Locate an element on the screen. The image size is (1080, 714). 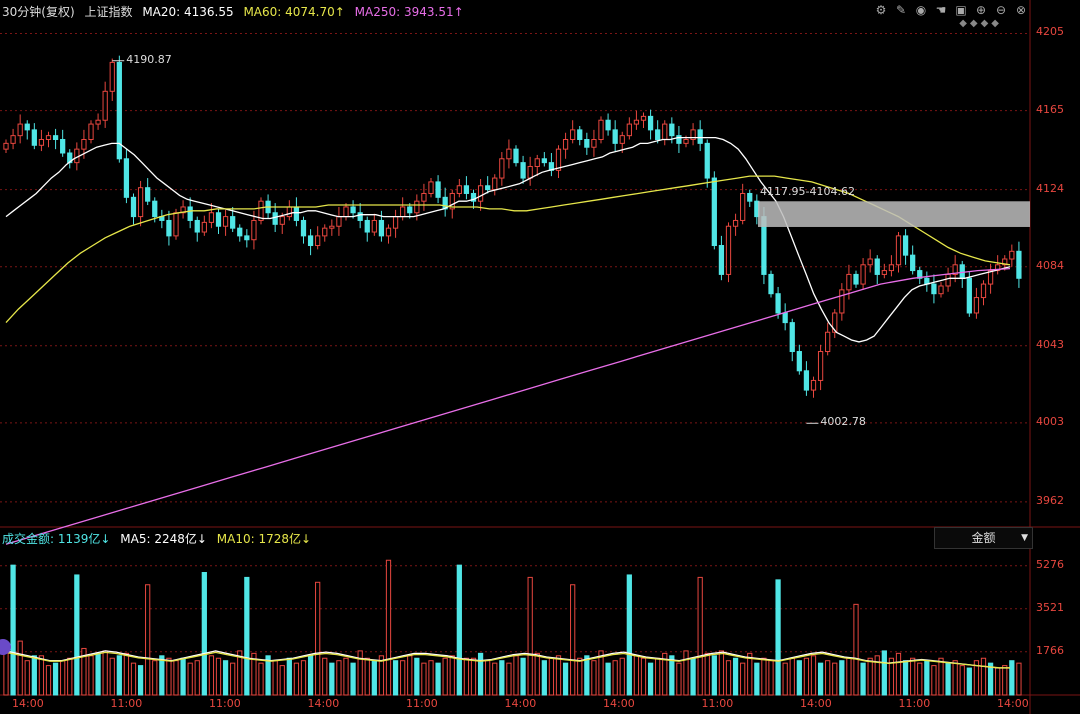
price-tick-label: 4043 is located at coordinates (1050, 344).